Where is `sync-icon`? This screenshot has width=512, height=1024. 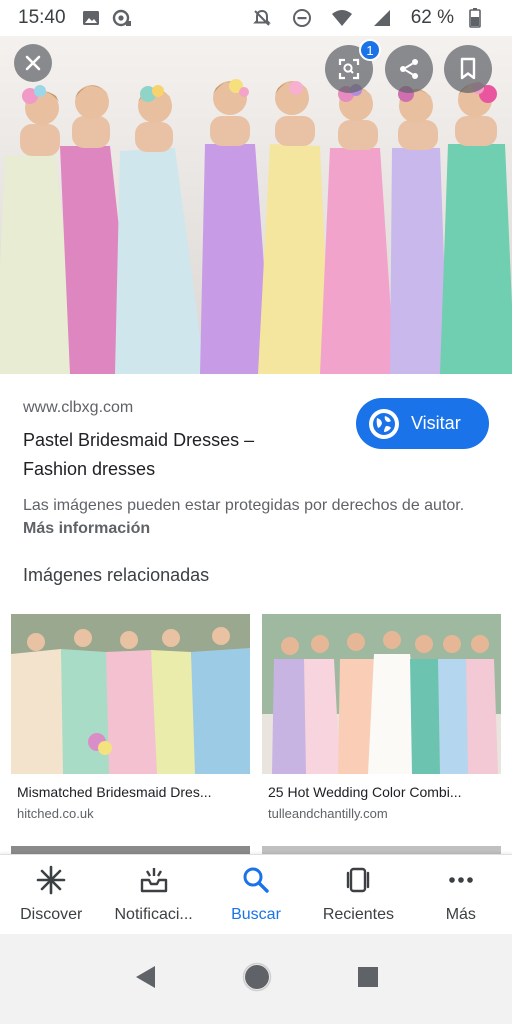 sync-icon is located at coordinates (121, 18).